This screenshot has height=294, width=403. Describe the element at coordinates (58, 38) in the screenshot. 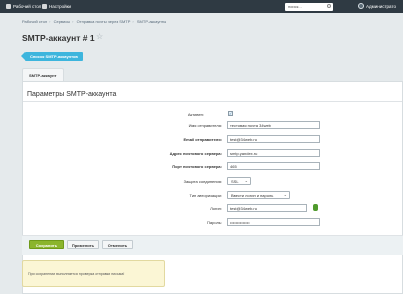

I see `page-title: SMTP-аккаунт # 1` at that location.